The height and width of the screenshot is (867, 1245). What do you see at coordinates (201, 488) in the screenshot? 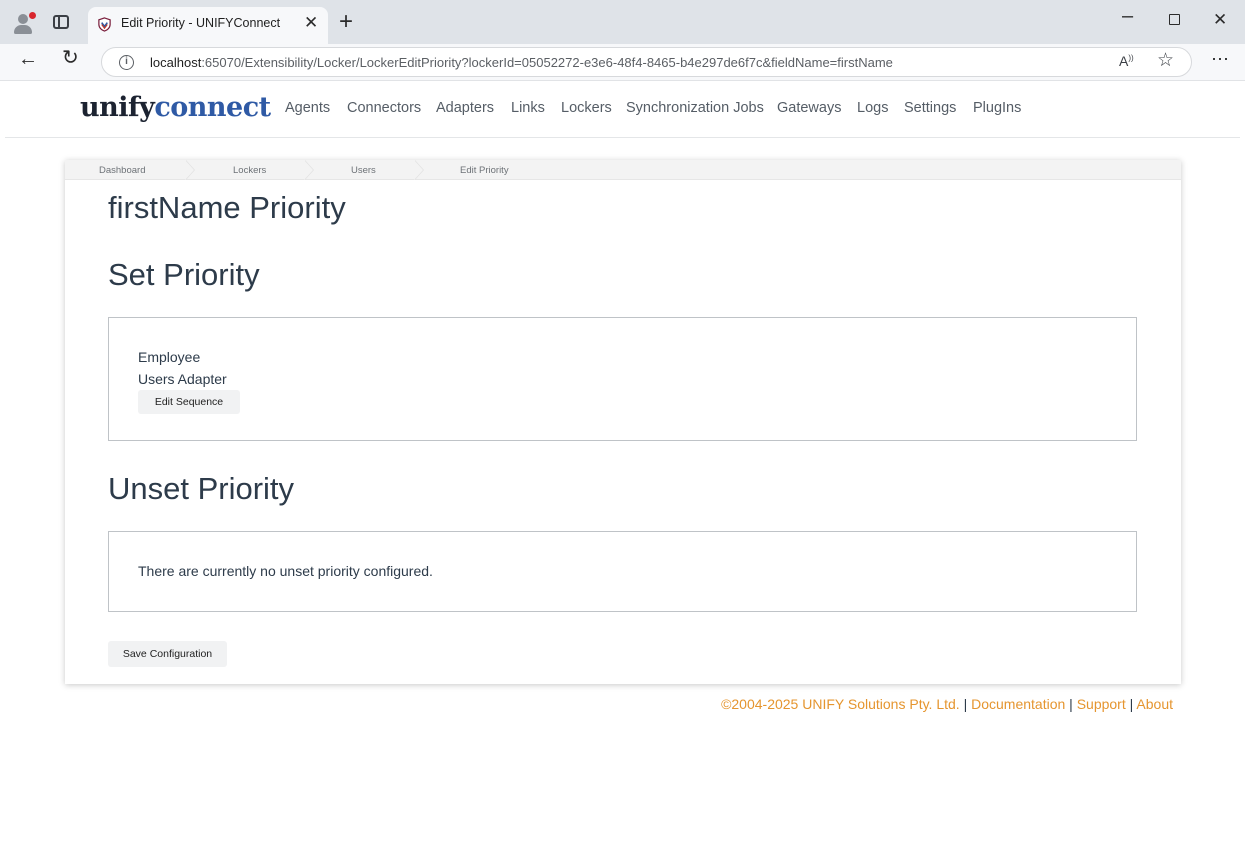
I see `unset-priority-heading: Unset Priority` at bounding box center [201, 488].